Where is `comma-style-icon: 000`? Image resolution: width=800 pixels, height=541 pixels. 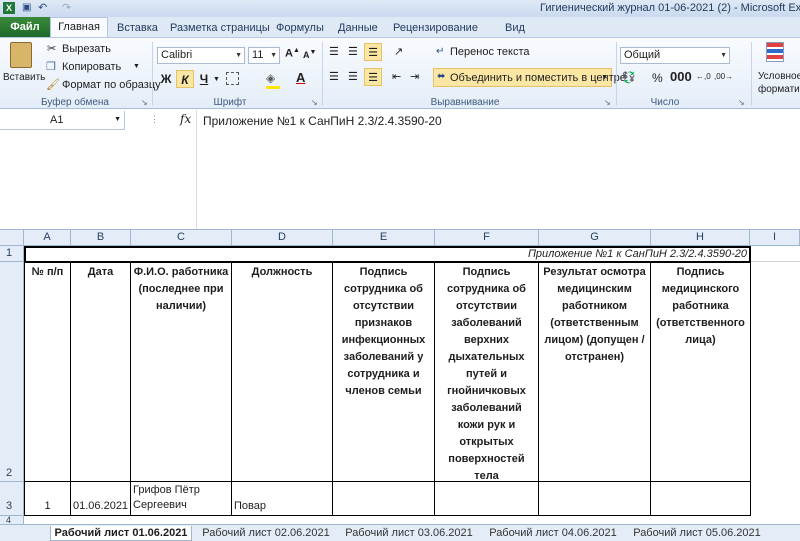 comma-style-icon: 000 is located at coordinates (681, 76).